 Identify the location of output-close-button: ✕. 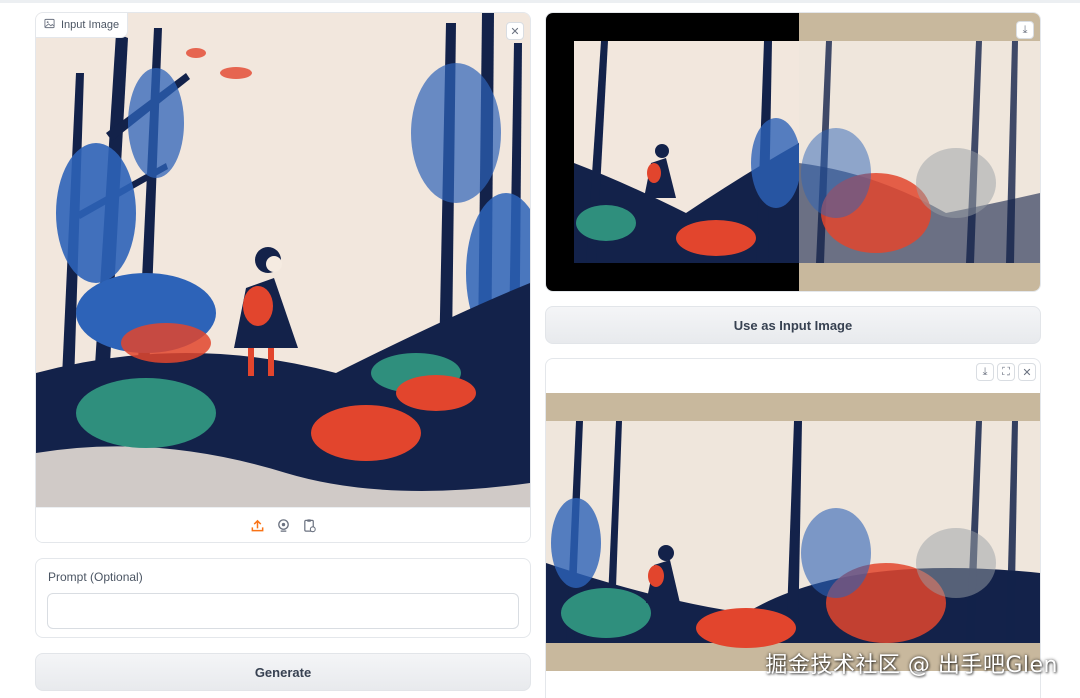
(1027, 372).